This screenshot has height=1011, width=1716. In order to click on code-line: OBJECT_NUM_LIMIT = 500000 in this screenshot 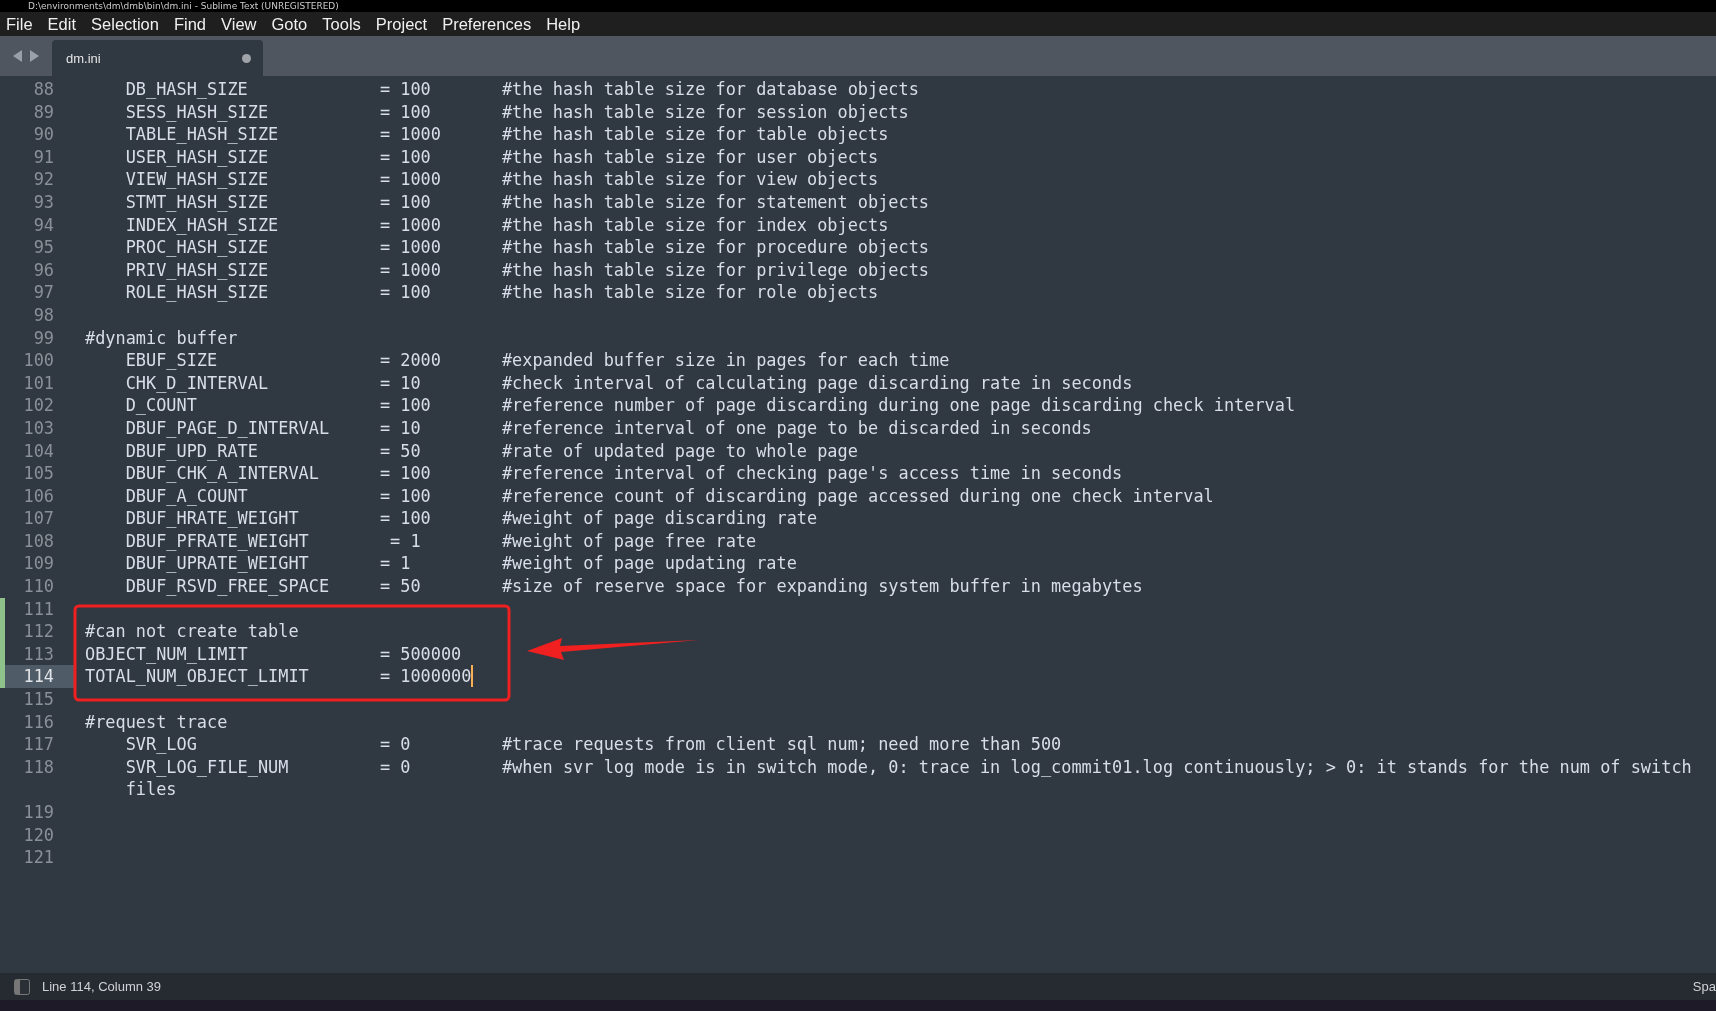, I will do `click(273, 654)`.